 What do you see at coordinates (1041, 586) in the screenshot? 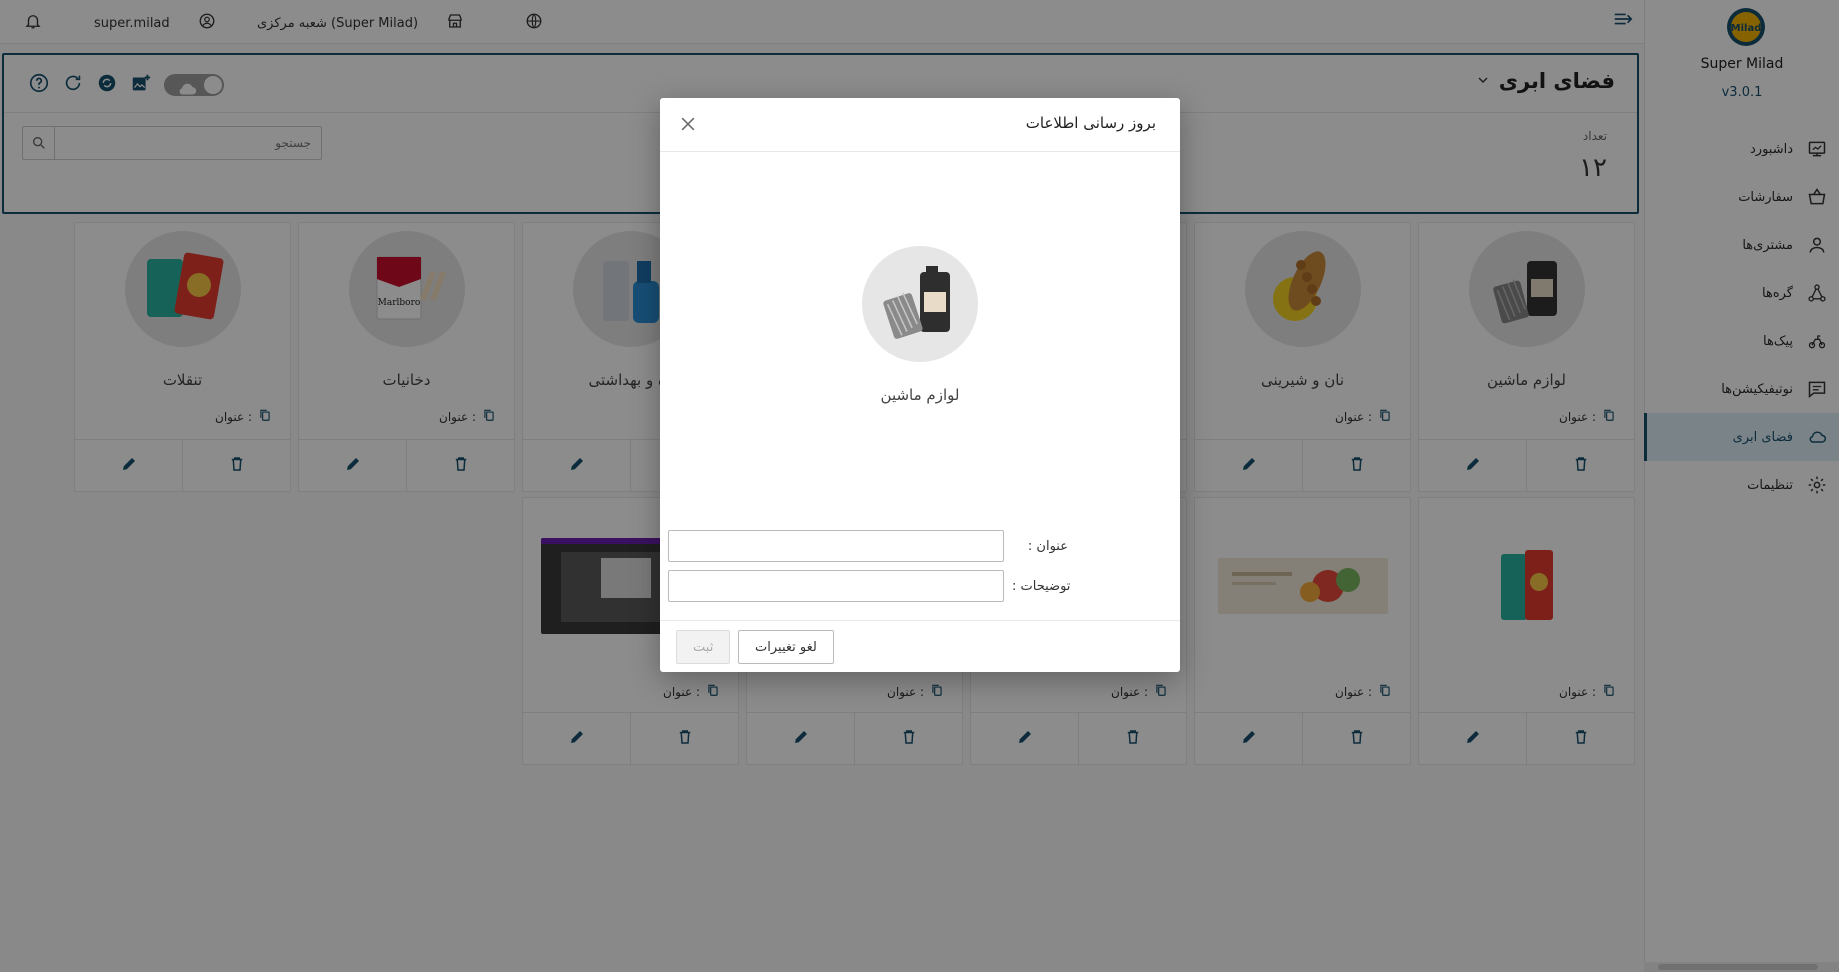
I see `description-field-label: توضیحات :` at bounding box center [1041, 586].